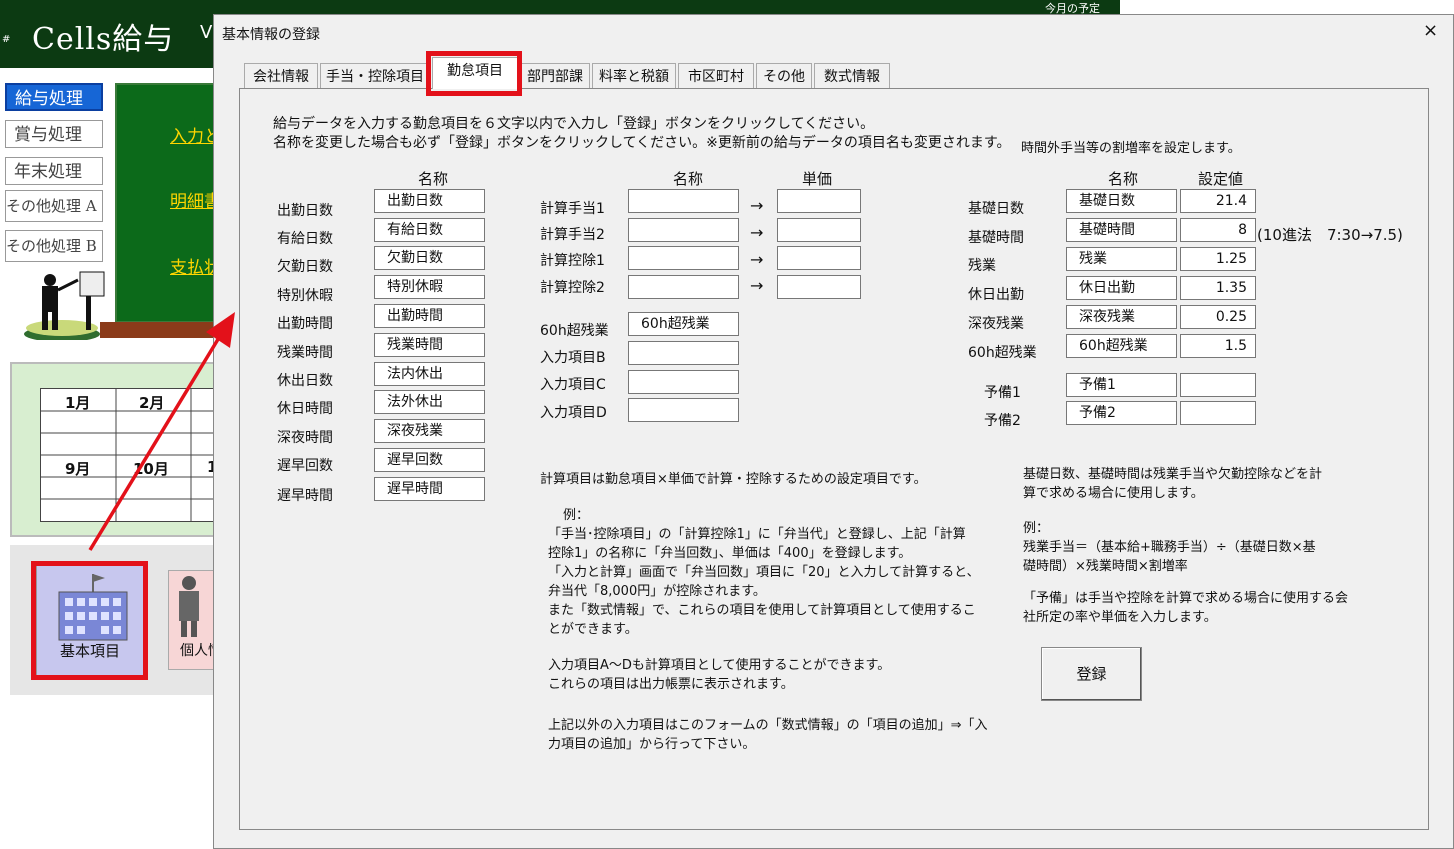 The image size is (1454, 849). Describe the element at coordinates (683, 324) in the screenshot. I see `input-item-field: 60h超残業` at that location.